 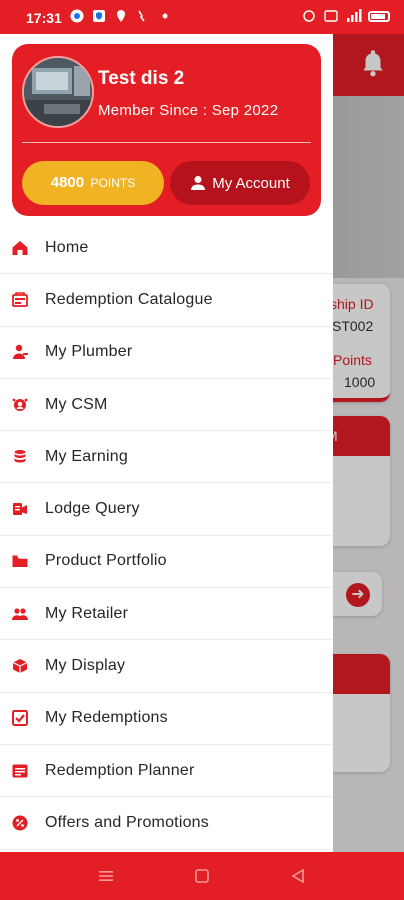 What do you see at coordinates (106, 561) in the screenshot?
I see `menu-item-label: Product Portfolio` at bounding box center [106, 561].